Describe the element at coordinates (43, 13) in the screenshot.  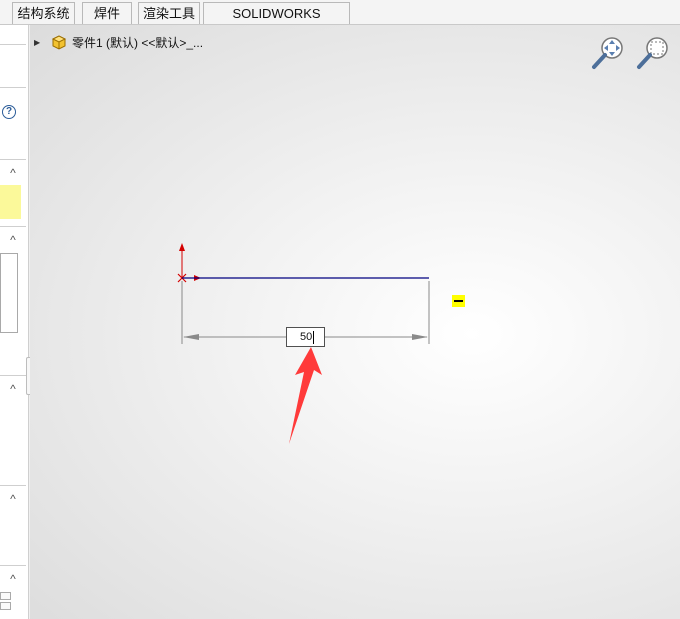
I see `tab-structure-system: 结构系统` at that location.